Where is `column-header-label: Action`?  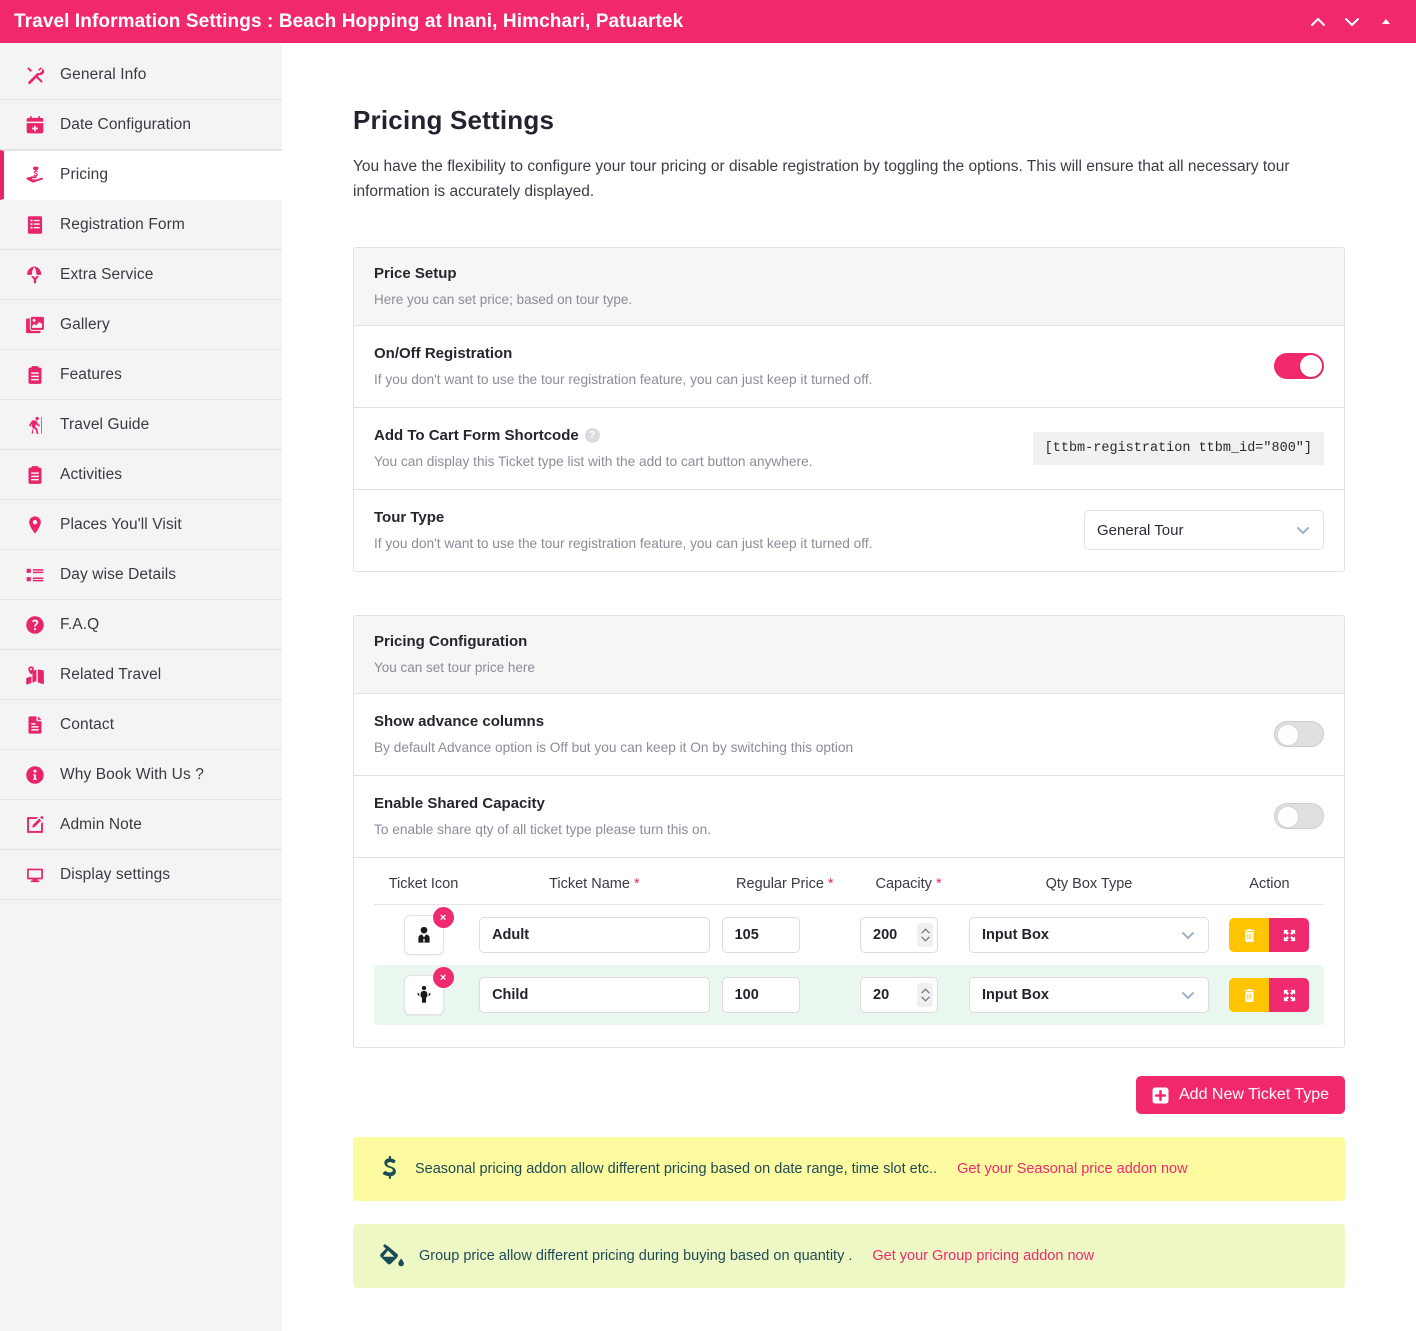 column-header-label: Action is located at coordinates (1269, 884).